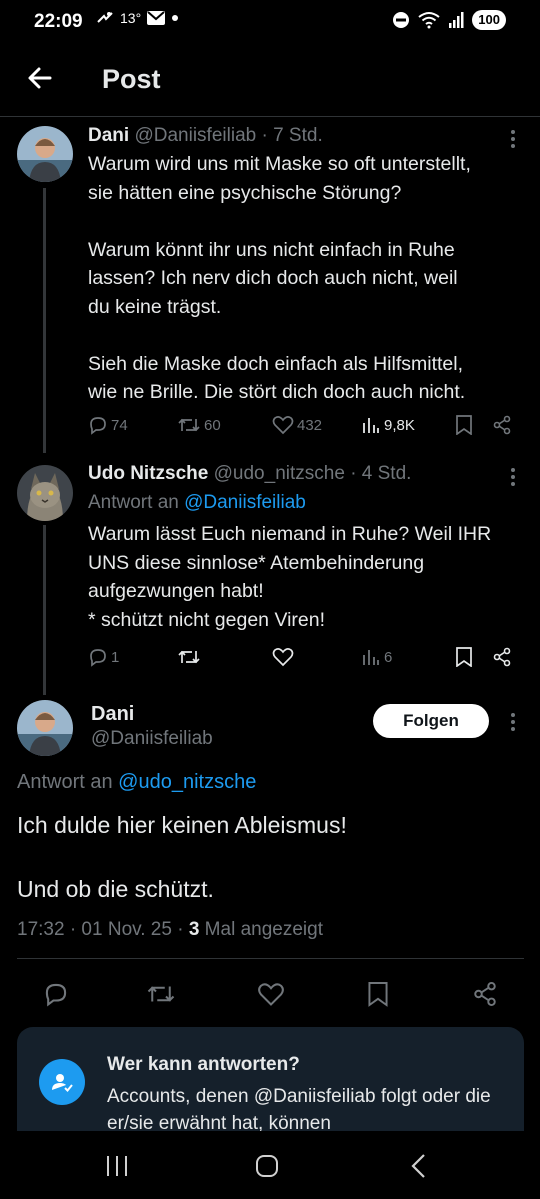 The image size is (540, 1199). Describe the element at coordinates (310, 425) in the screenshot. I see `like-count: 432` at that location.